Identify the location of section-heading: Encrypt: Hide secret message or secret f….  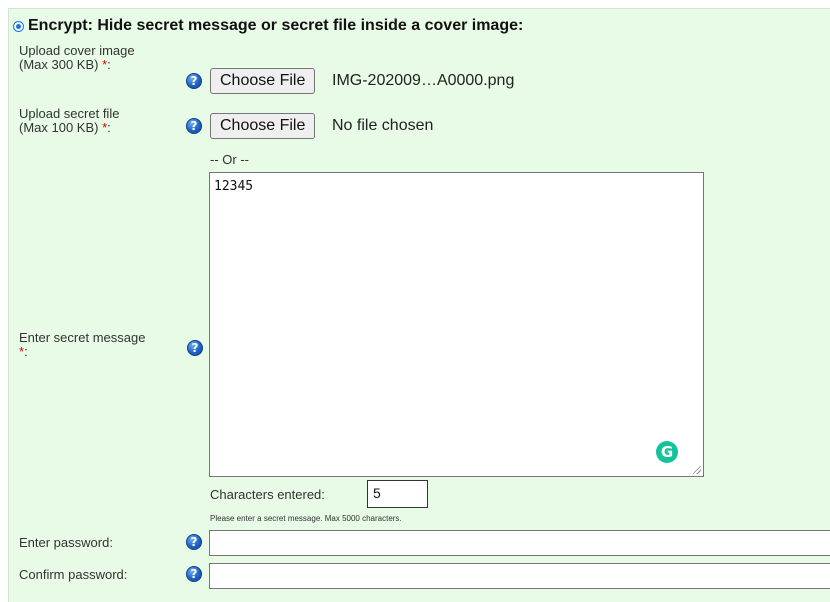
(276, 25).